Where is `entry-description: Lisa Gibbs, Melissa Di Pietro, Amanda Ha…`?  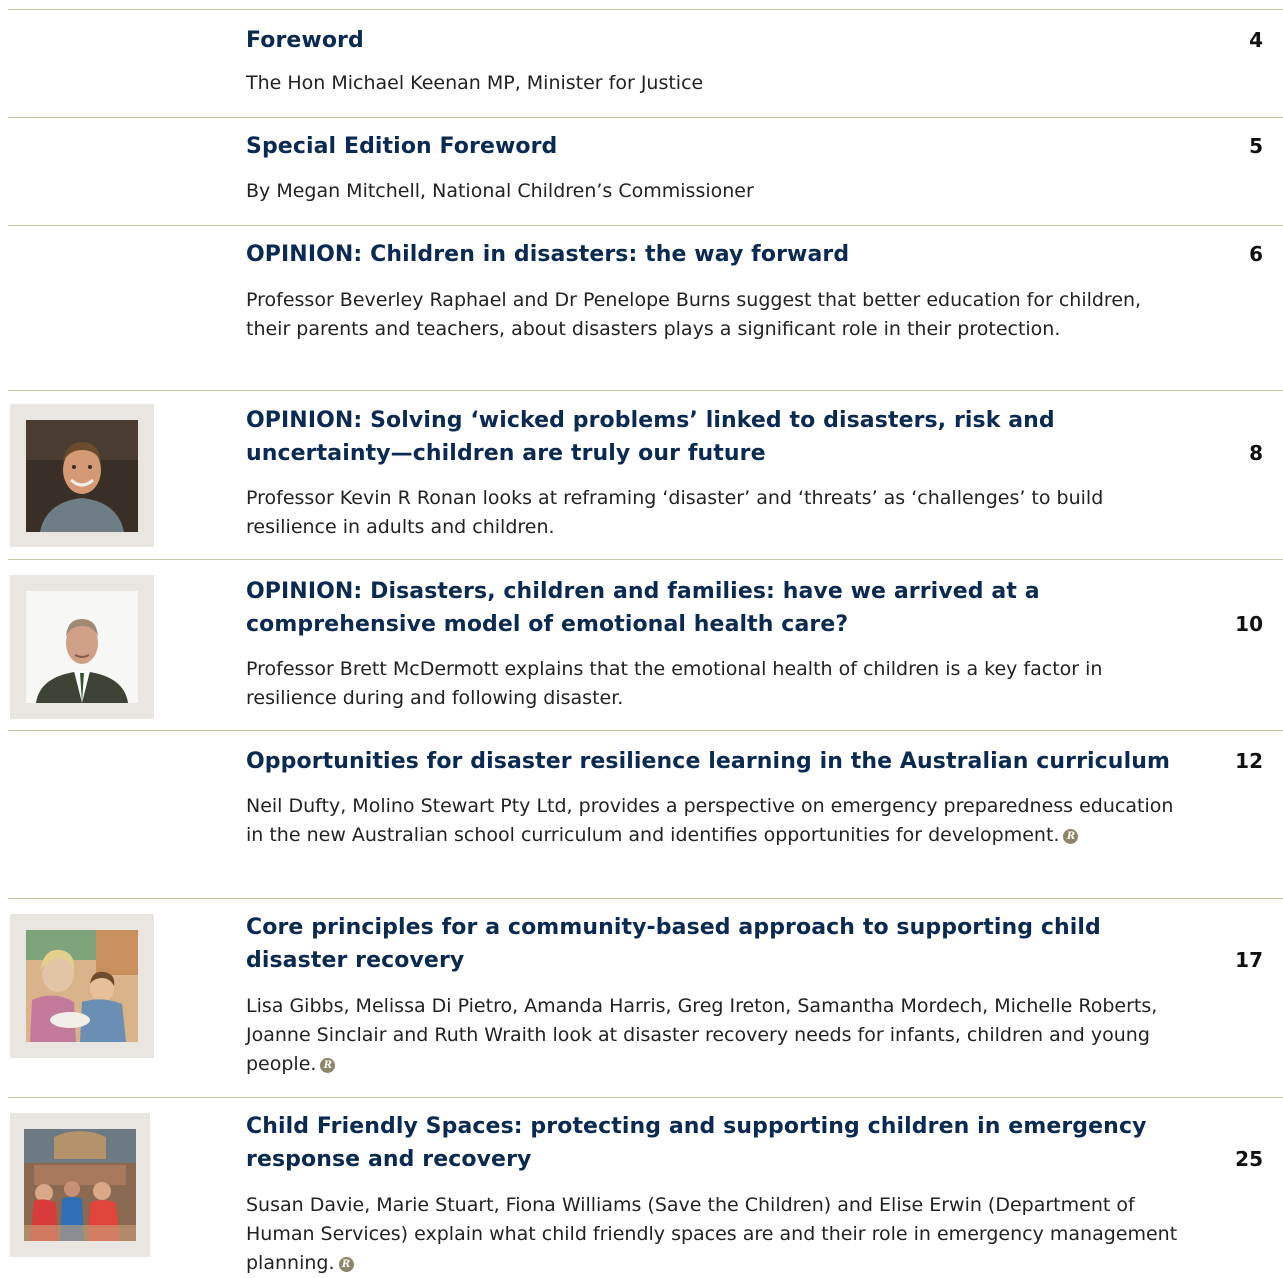
entry-description: Lisa Gibbs, Melissa Di Pietro, Amanda Ha… is located at coordinates (716, 1035).